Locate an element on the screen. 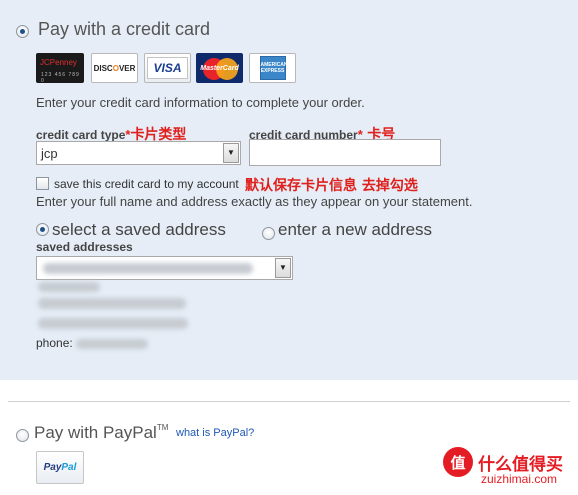 The image size is (578, 495). discover-logo-text: DISCOVER is located at coordinates (114, 68).